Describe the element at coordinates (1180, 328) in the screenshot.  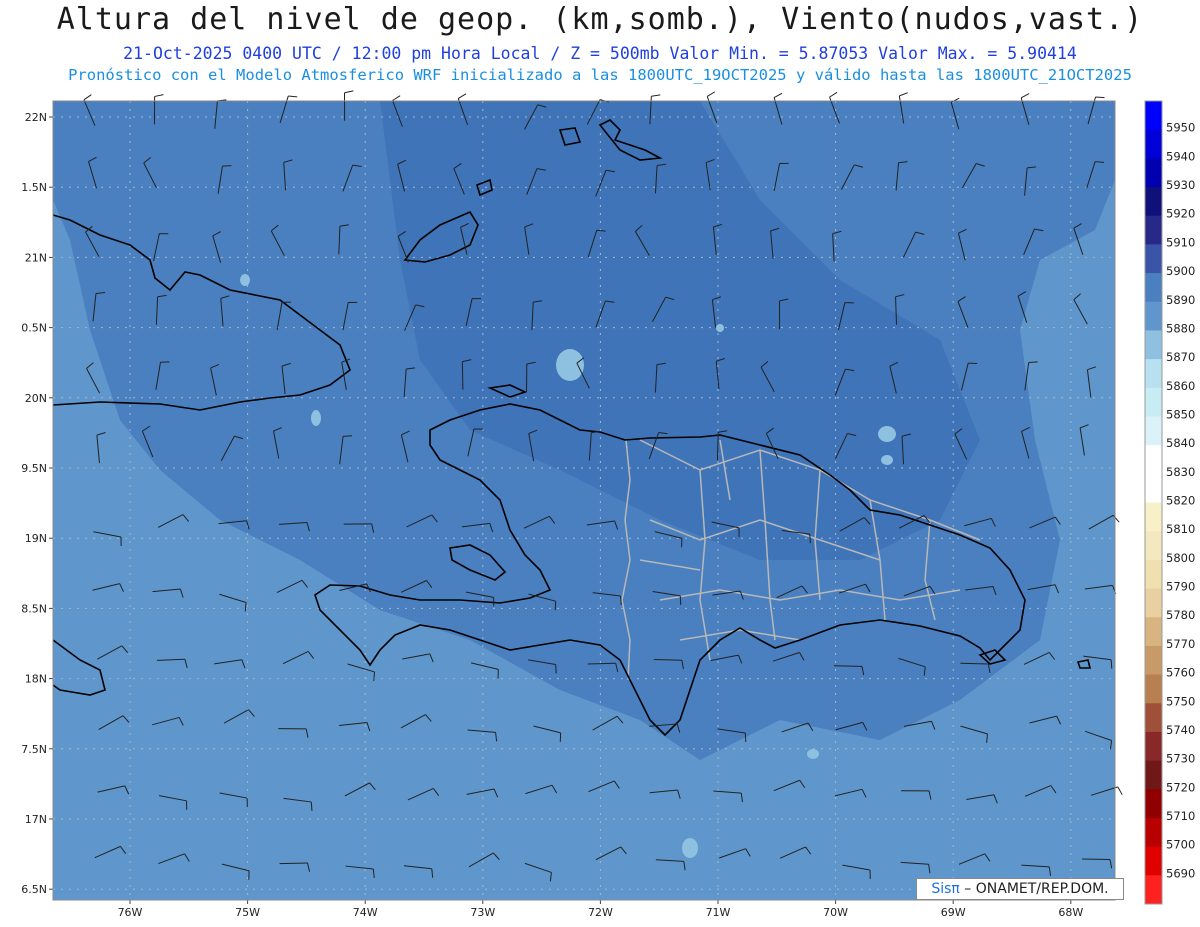
I see `colorbar-label: 5880` at that location.